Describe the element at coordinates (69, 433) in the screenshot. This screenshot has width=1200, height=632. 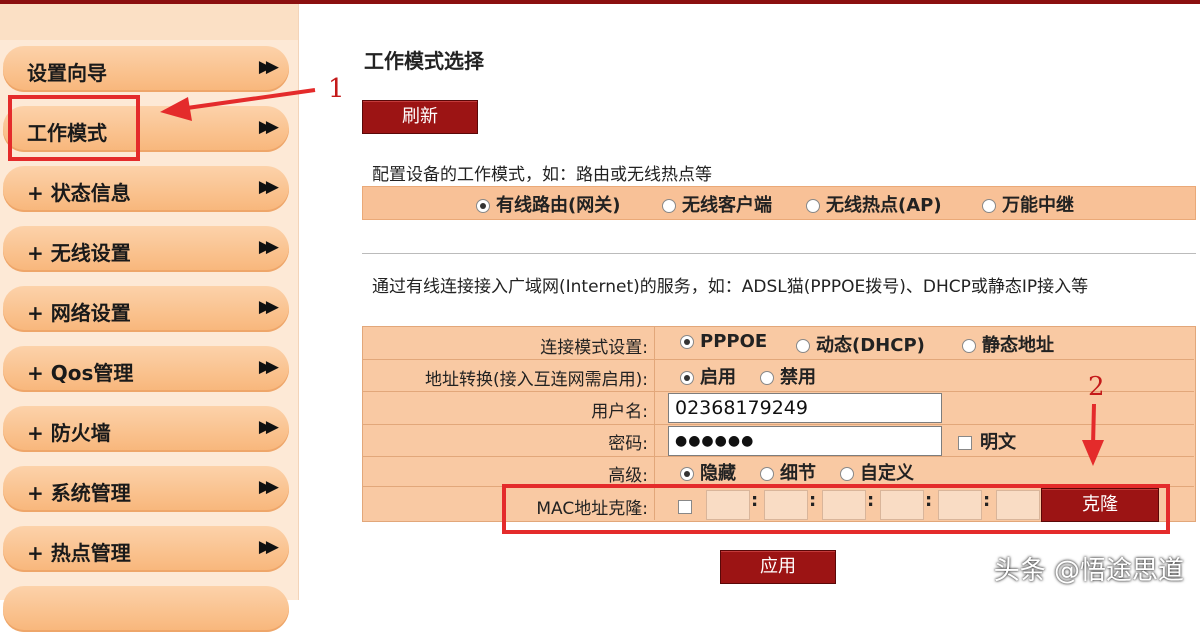
I see `sidebar-item-label: + 防火墙` at that location.